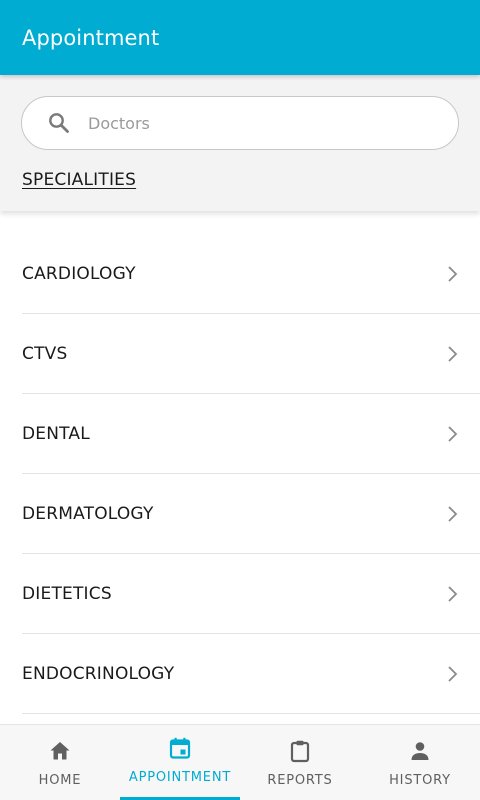  Describe the element at coordinates (251, 274) in the screenshot. I see `list-item: CARDIOLOGY` at that location.